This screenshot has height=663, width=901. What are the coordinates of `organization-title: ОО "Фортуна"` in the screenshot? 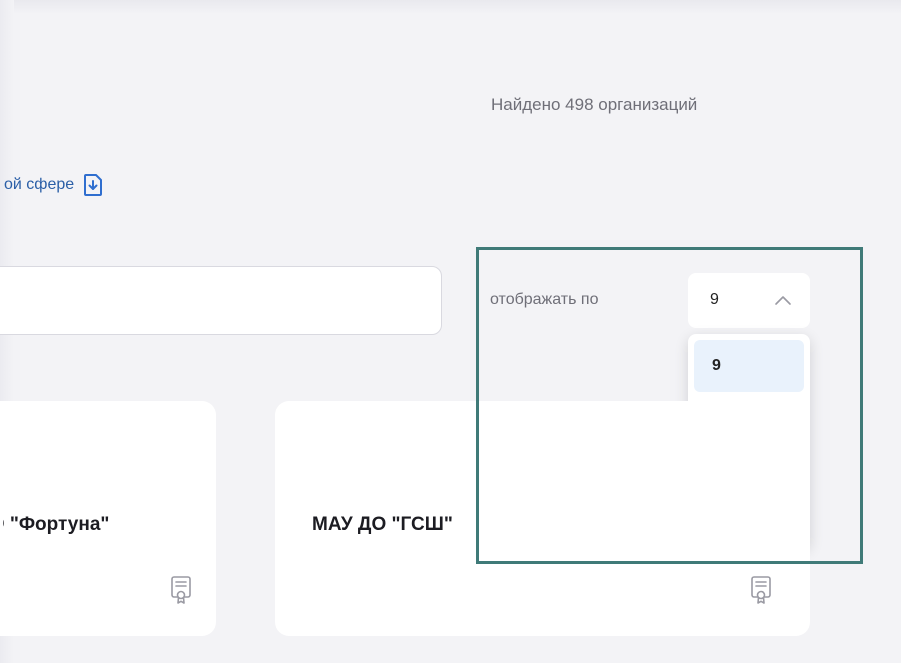 It's located at (56, 524).